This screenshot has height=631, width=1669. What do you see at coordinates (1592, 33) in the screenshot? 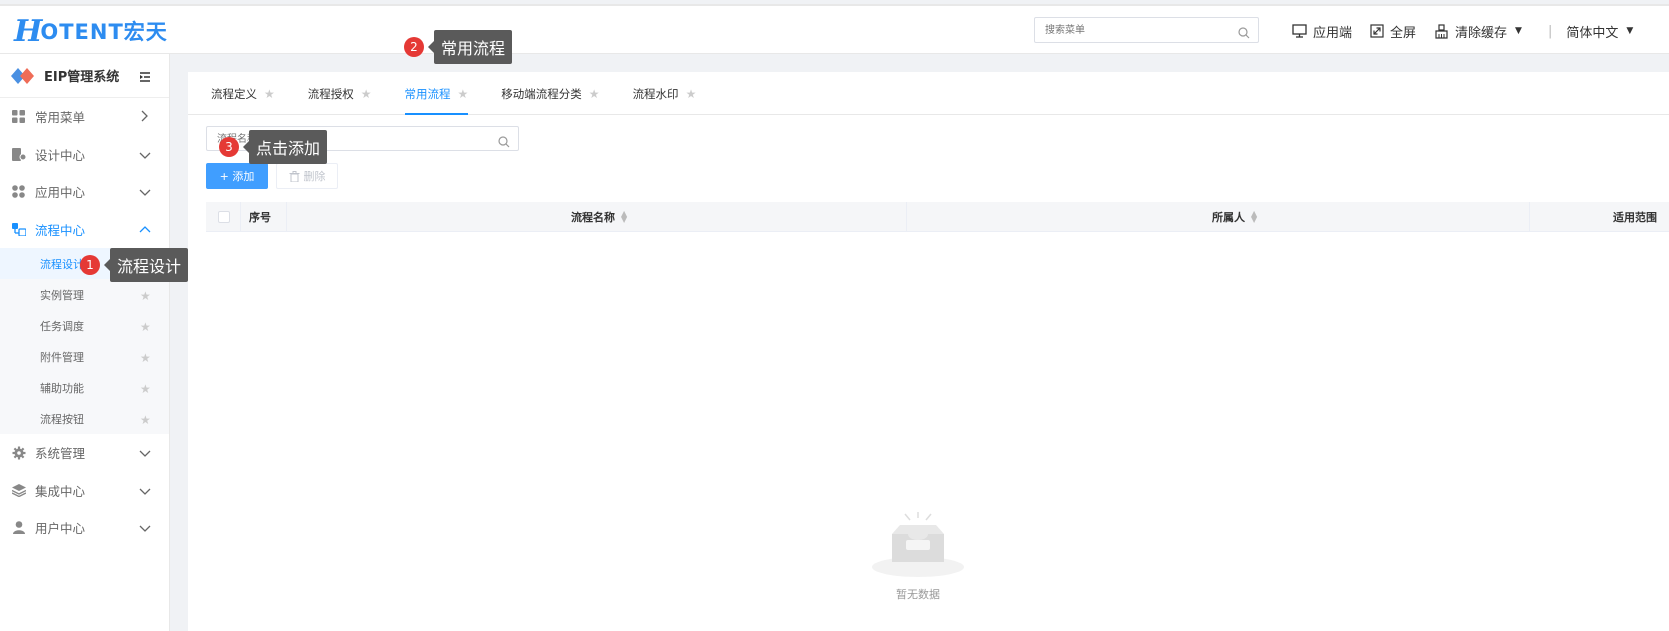
I see `language-label: 简体中文` at bounding box center [1592, 33].